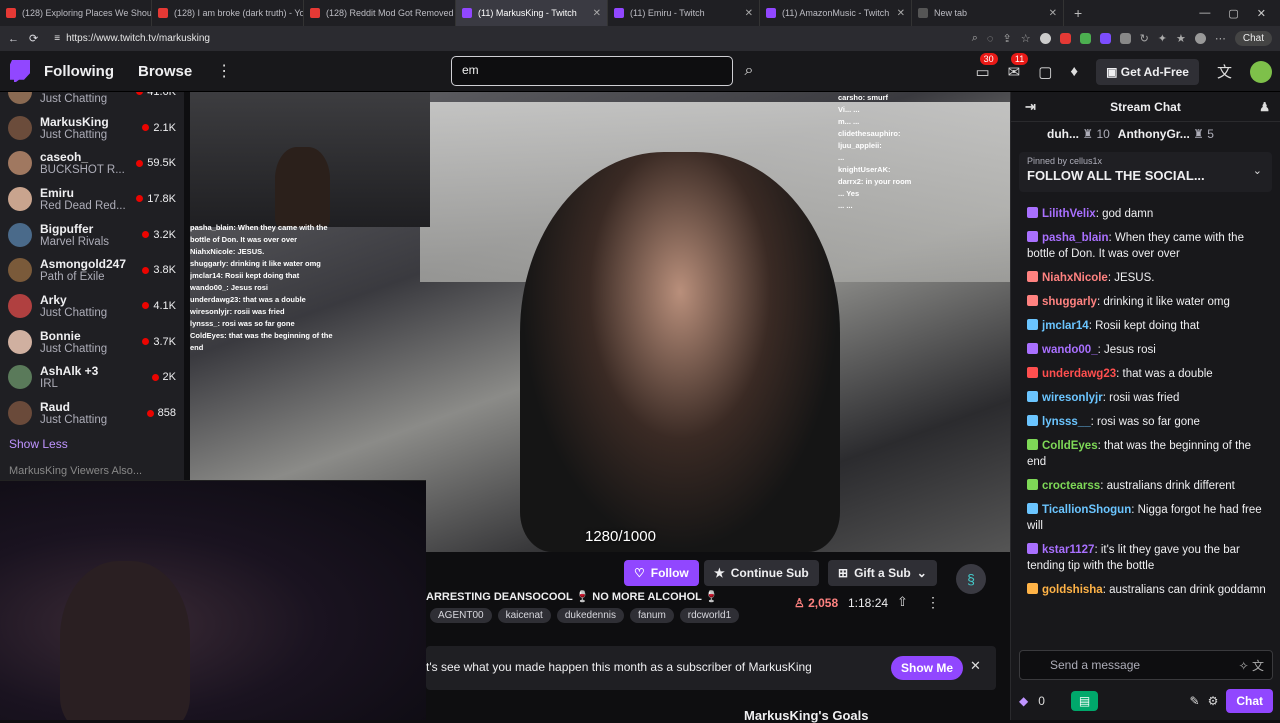 The height and width of the screenshot is (723, 1280). I want to click on grid-ext-icon, so click(1125, 38).